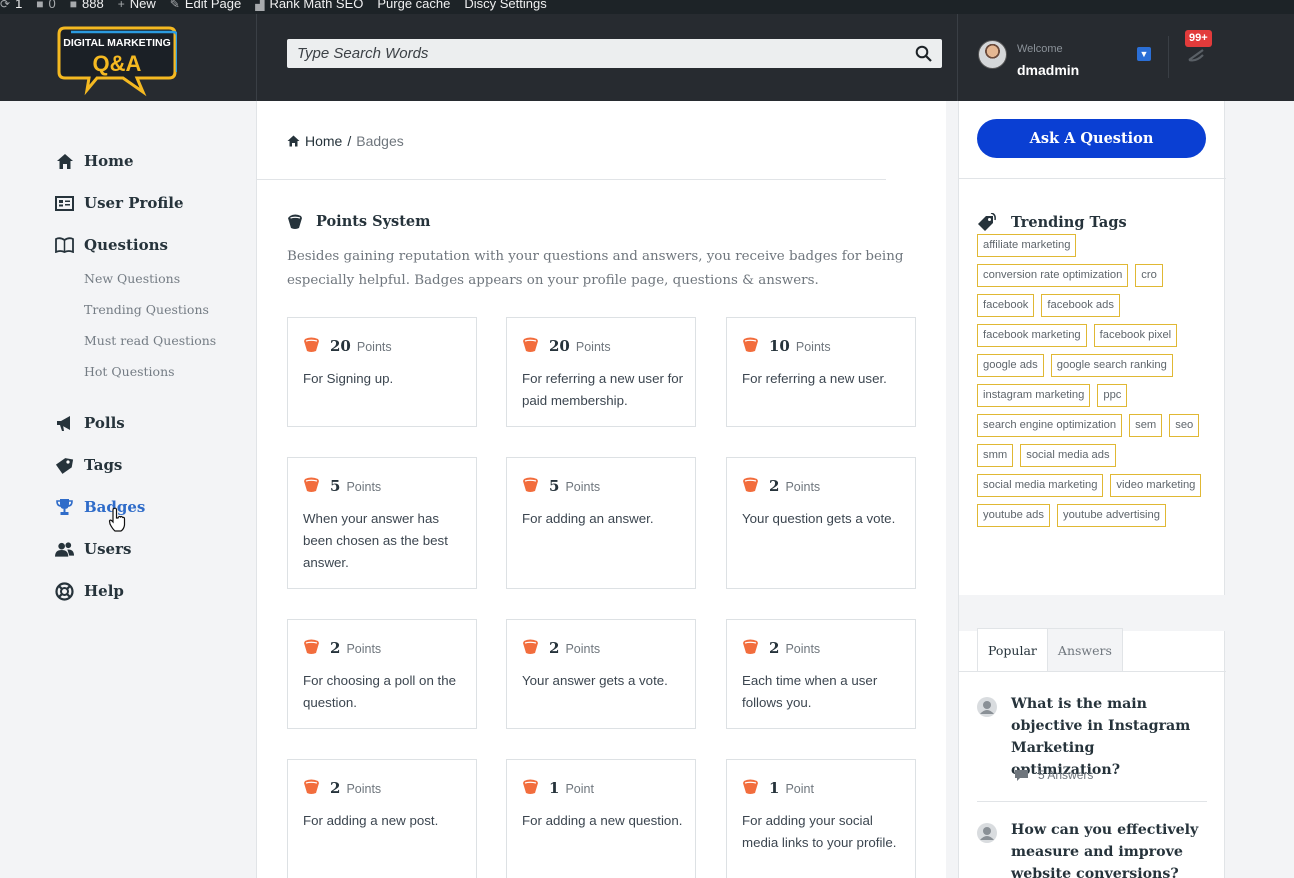 The height and width of the screenshot is (878, 1294). Describe the element at coordinates (358, 221) in the screenshot. I see `section-title: Points System` at that location.